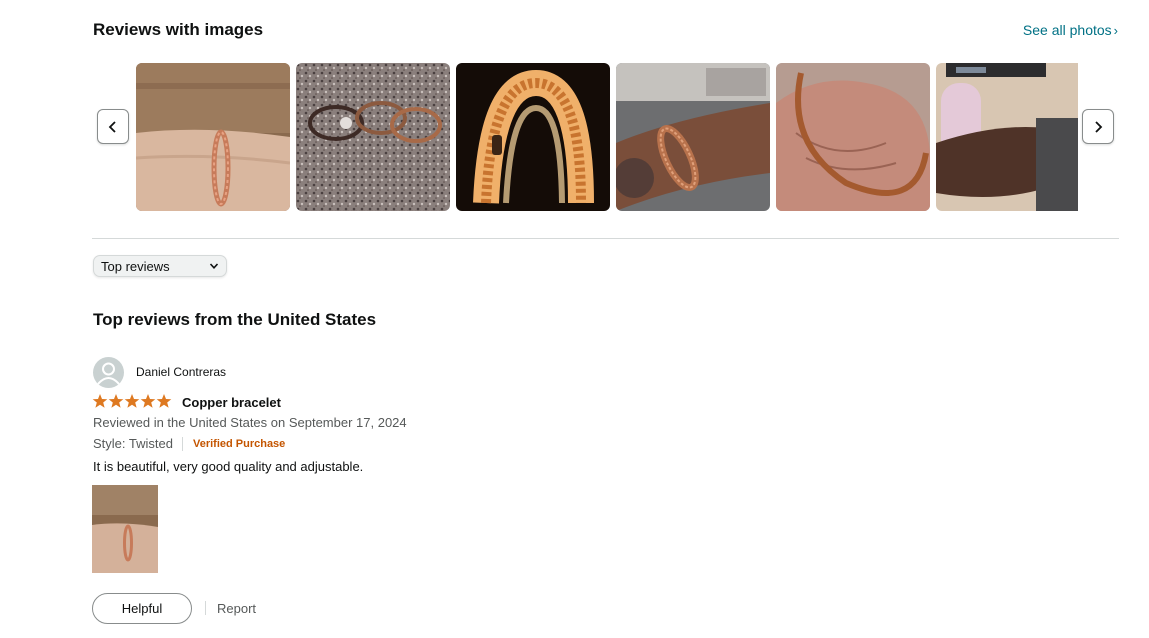 Image resolution: width=1149 pixels, height=638 pixels. What do you see at coordinates (236, 608) in the screenshot?
I see `report-link: Report` at bounding box center [236, 608].